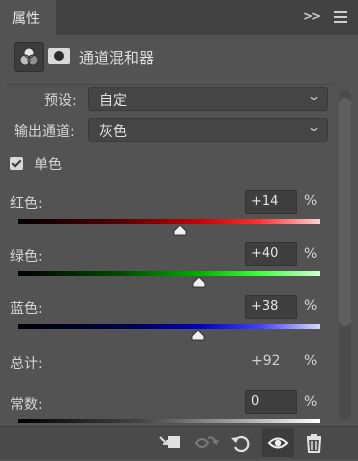 The height and width of the screenshot is (461, 358). Describe the element at coordinates (16, 163) in the screenshot. I see `monochrome-checkbox` at that location.